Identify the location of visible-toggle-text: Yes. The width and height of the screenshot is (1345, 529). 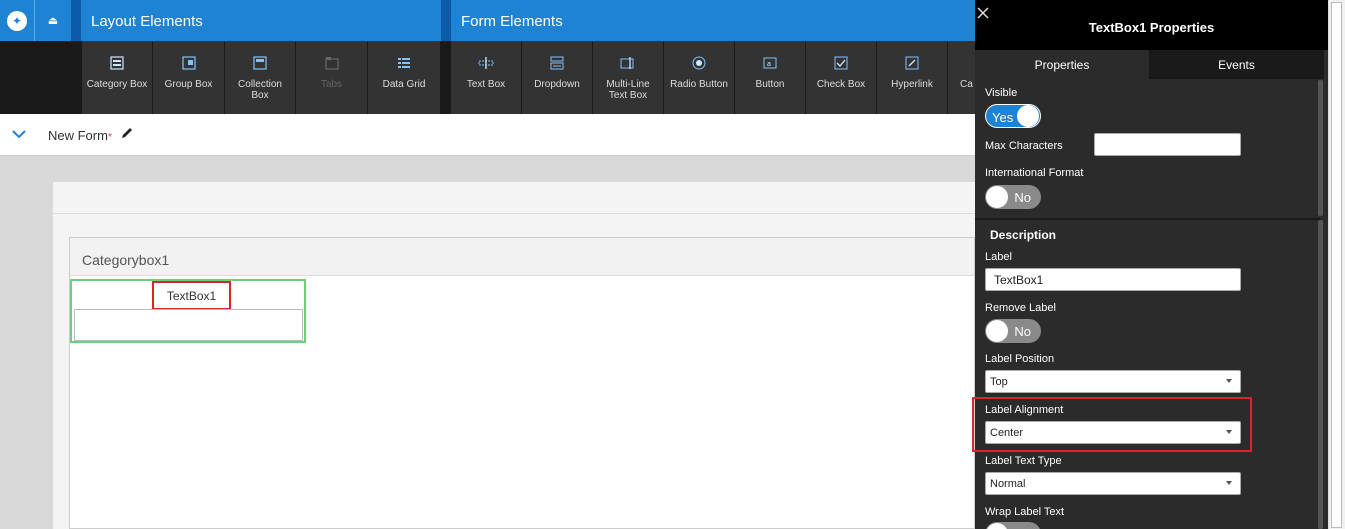
(1003, 117).